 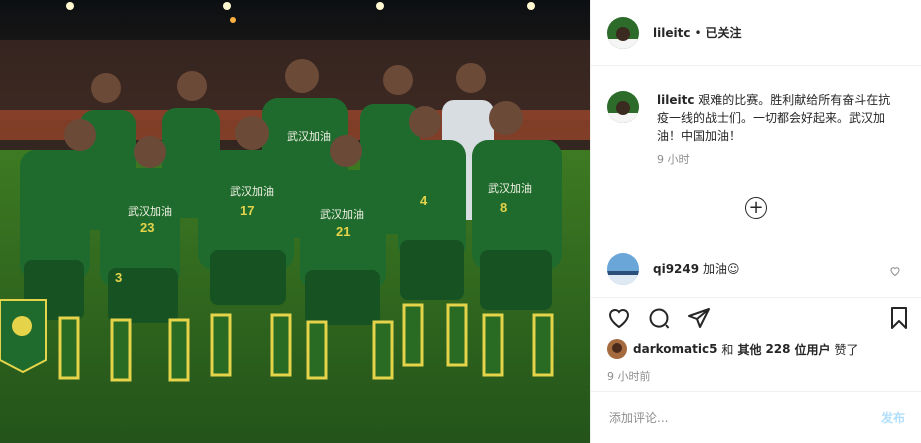 What do you see at coordinates (749, 349) in the screenshot?
I see `likes-others: 其他` at bounding box center [749, 349].